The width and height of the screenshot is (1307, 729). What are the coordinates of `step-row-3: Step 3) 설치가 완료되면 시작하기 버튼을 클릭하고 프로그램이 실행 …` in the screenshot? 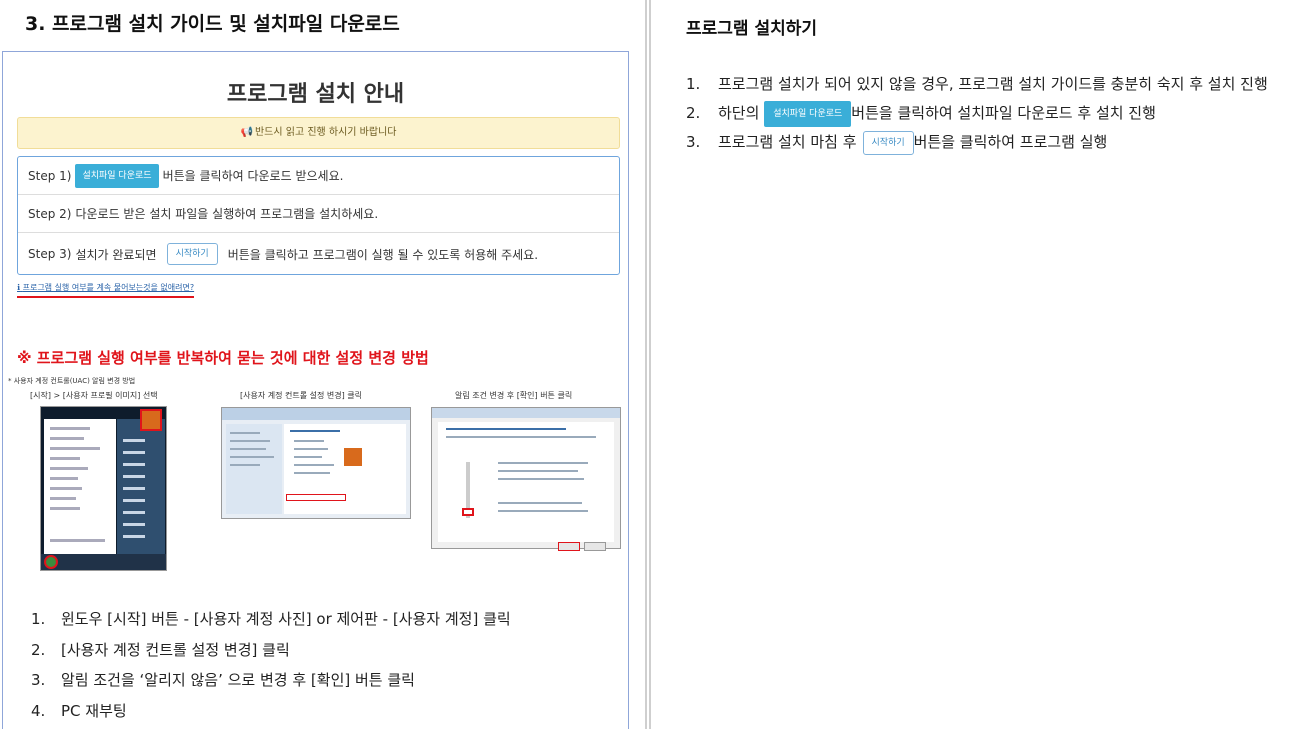 It's located at (318, 254).